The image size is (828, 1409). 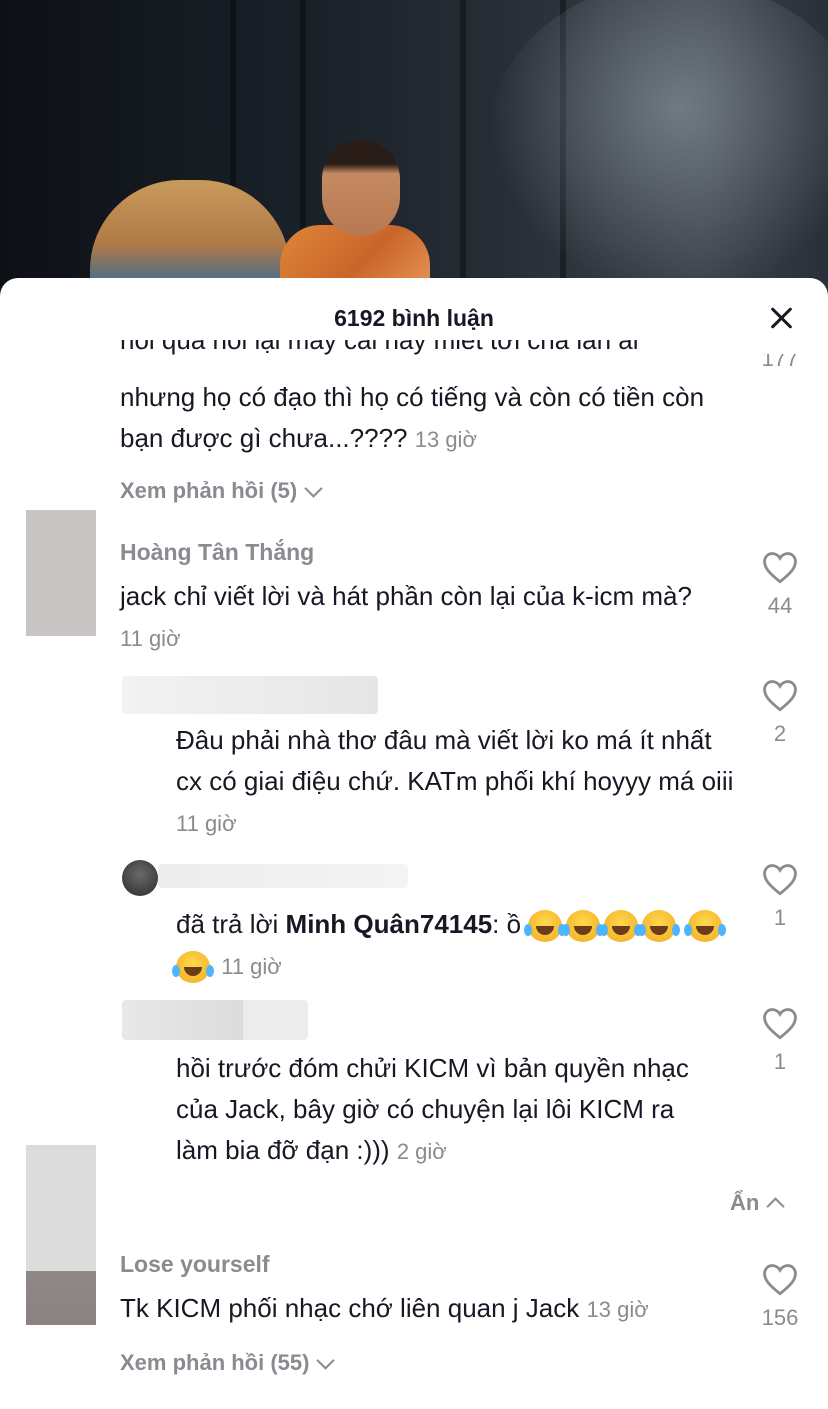 What do you see at coordinates (454, 945) in the screenshot?
I see `reply-text: đã trả lời Minh Quân74145: ồ 11 giờ` at bounding box center [454, 945].